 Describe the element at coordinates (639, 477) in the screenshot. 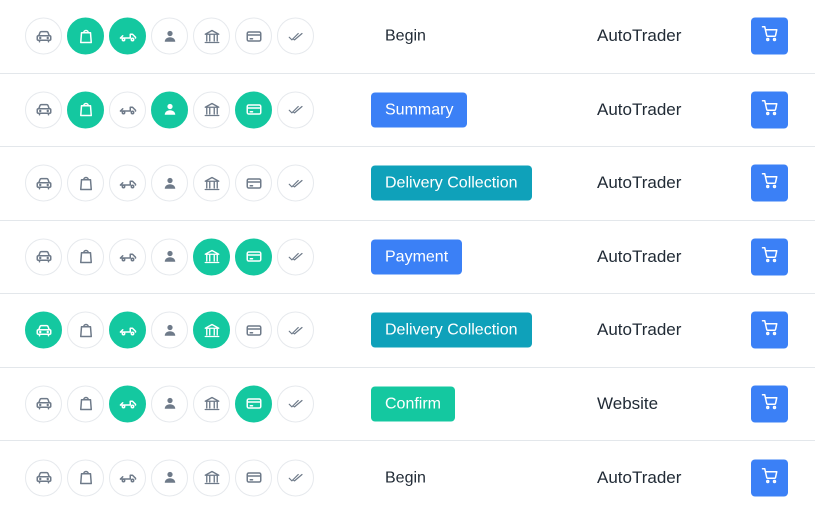

I see `source-label: AutoTrader` at that location.